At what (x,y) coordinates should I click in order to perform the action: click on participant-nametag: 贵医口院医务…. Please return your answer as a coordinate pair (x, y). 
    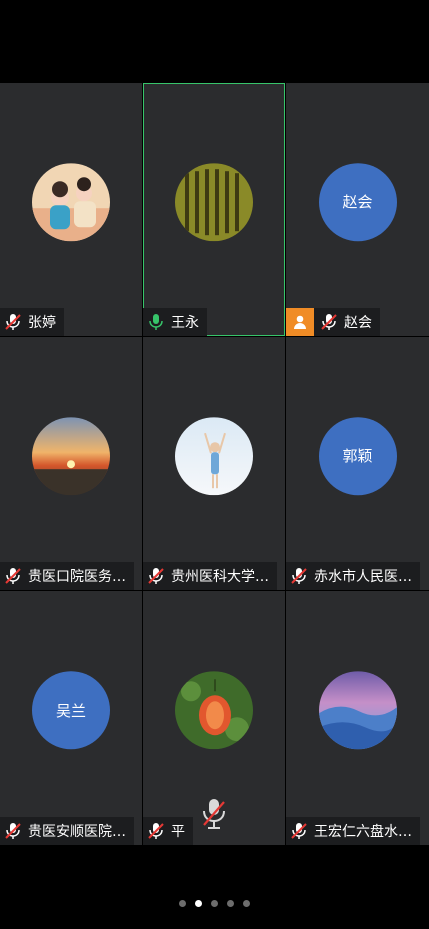
    Looking at the image, I should click on (67, 576).